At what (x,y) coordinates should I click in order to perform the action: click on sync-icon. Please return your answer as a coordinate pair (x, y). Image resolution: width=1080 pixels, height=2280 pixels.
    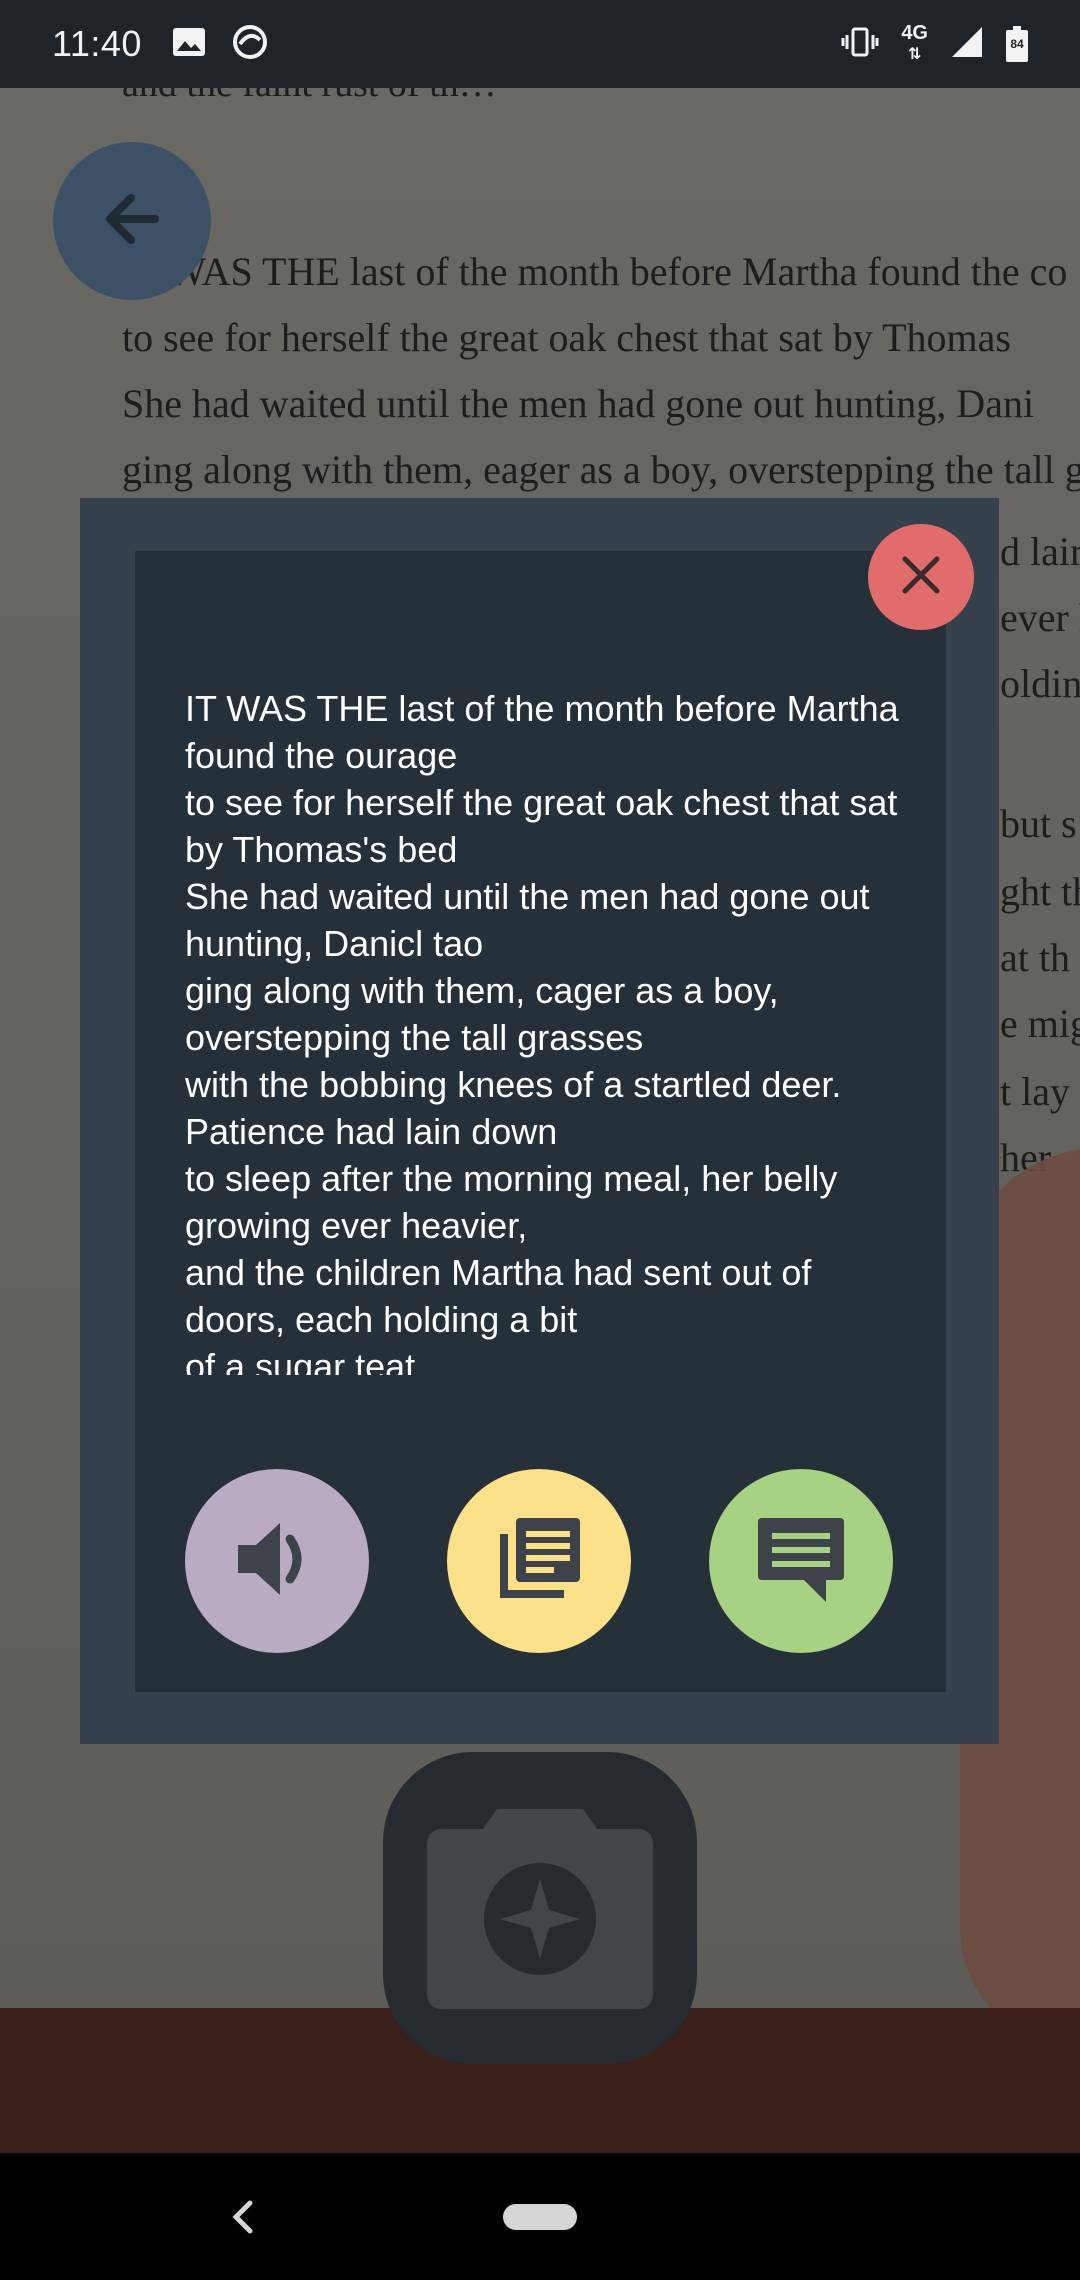
    Looking at the image, I should click on (250, 44).